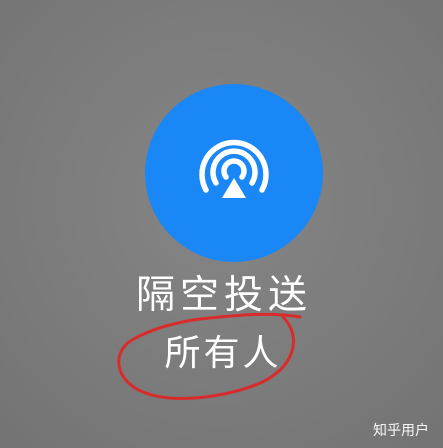  Describe the element at coordinates (223, 295) in the screenshot. I see `airdrop-title: 隔空投送` at that location.